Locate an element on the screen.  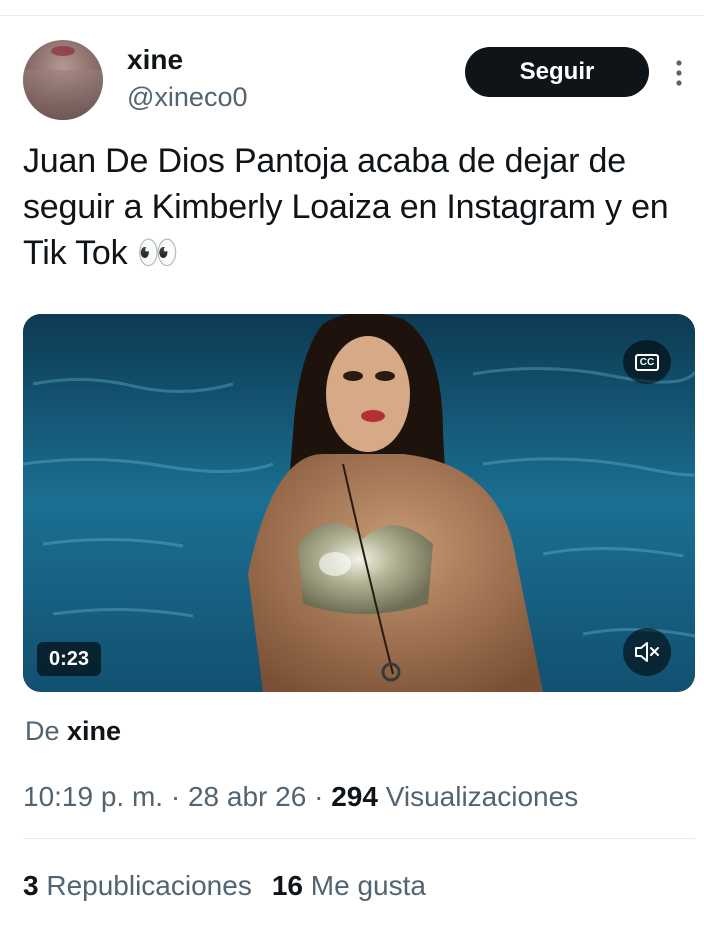
likes-label: Me gusta is located at coordinates (368, 885).